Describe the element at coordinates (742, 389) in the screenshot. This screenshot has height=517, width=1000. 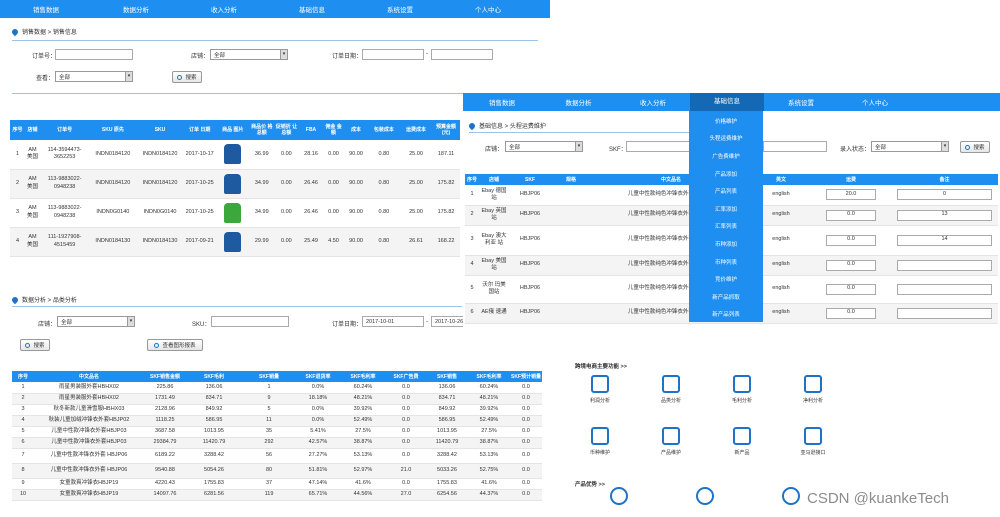
I see `feature-yen: 毛利分析` at that location.